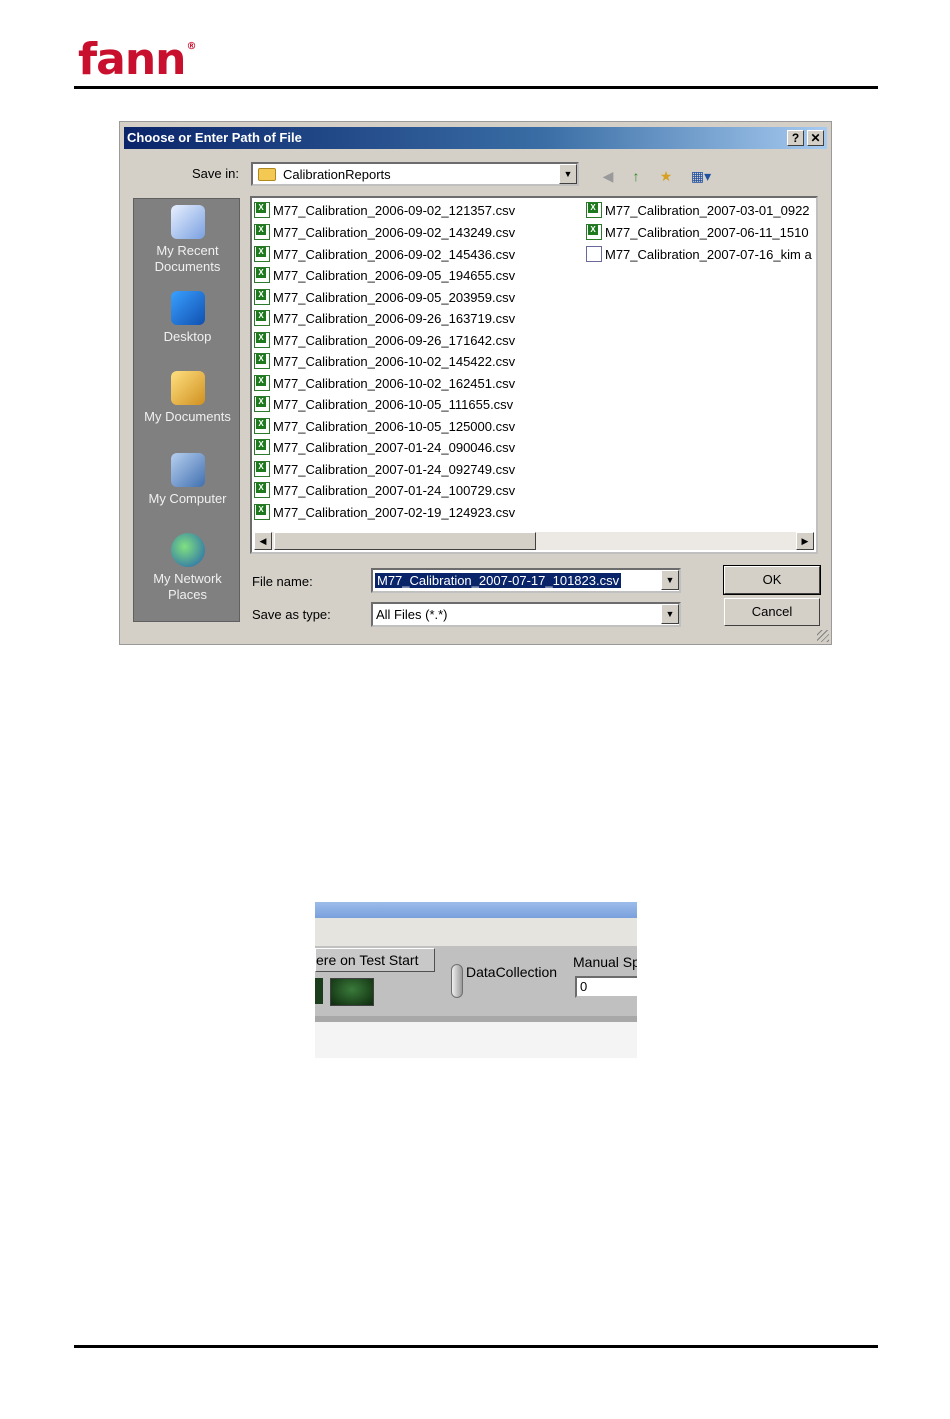  What do you see at coordinates (405, 541) in the screenshot?
I see `scroll-thumb` at bounding box center [405, 541].